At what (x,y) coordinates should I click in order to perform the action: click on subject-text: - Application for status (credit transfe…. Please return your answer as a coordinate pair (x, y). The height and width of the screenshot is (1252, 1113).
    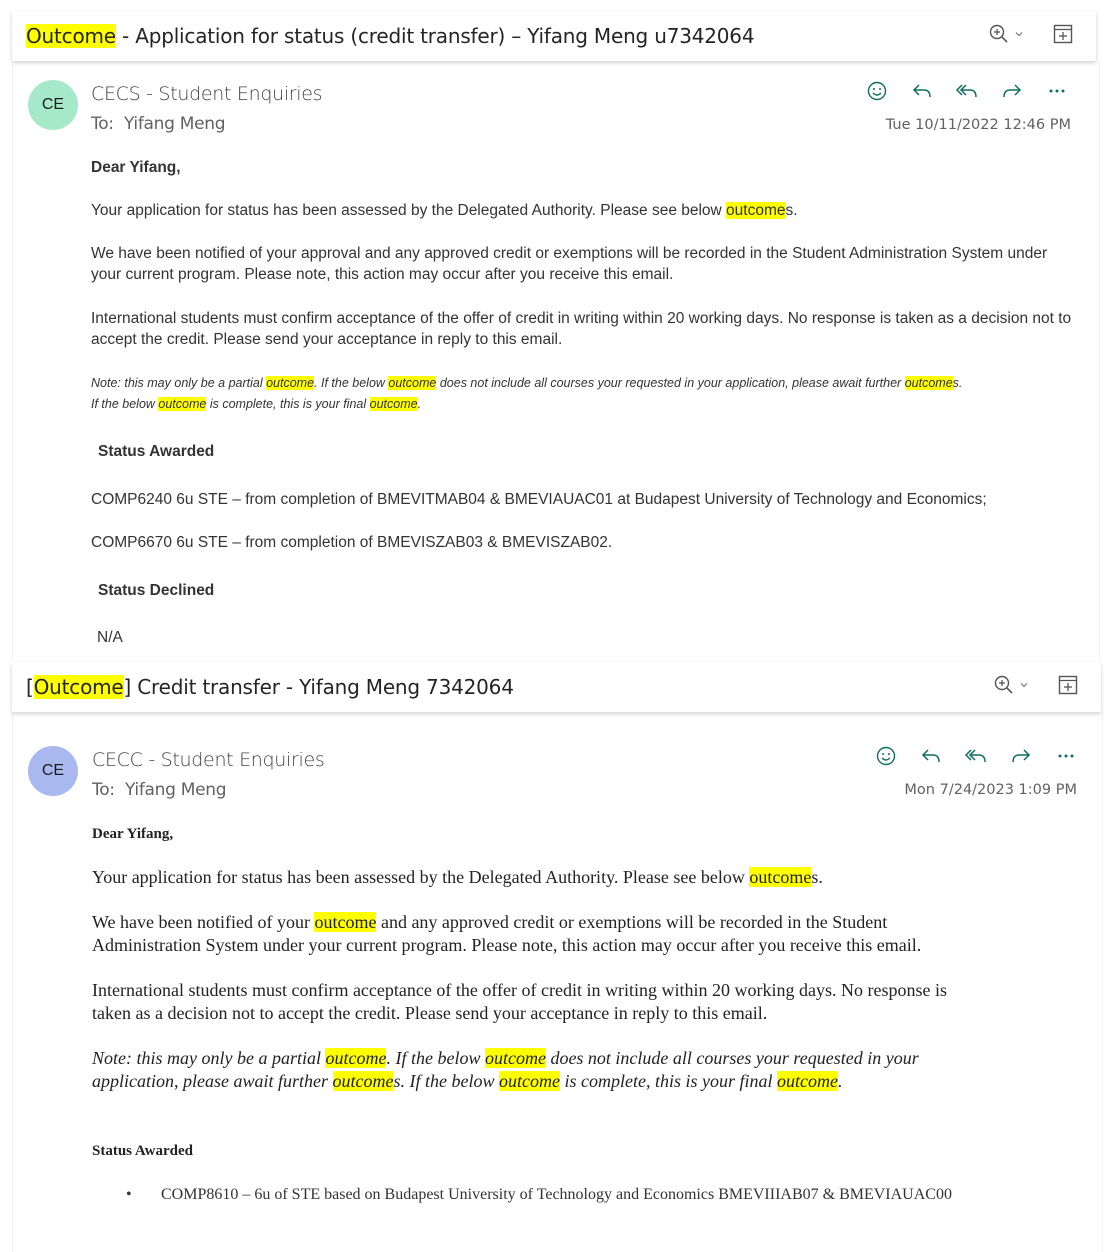
    Looking at the image, I should click on (435, 36).